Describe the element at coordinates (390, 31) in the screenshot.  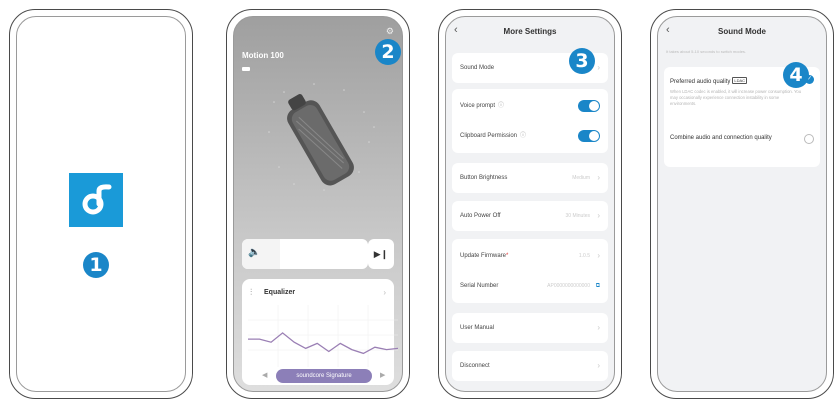
I see `gear-icon: ⚙` at that location.